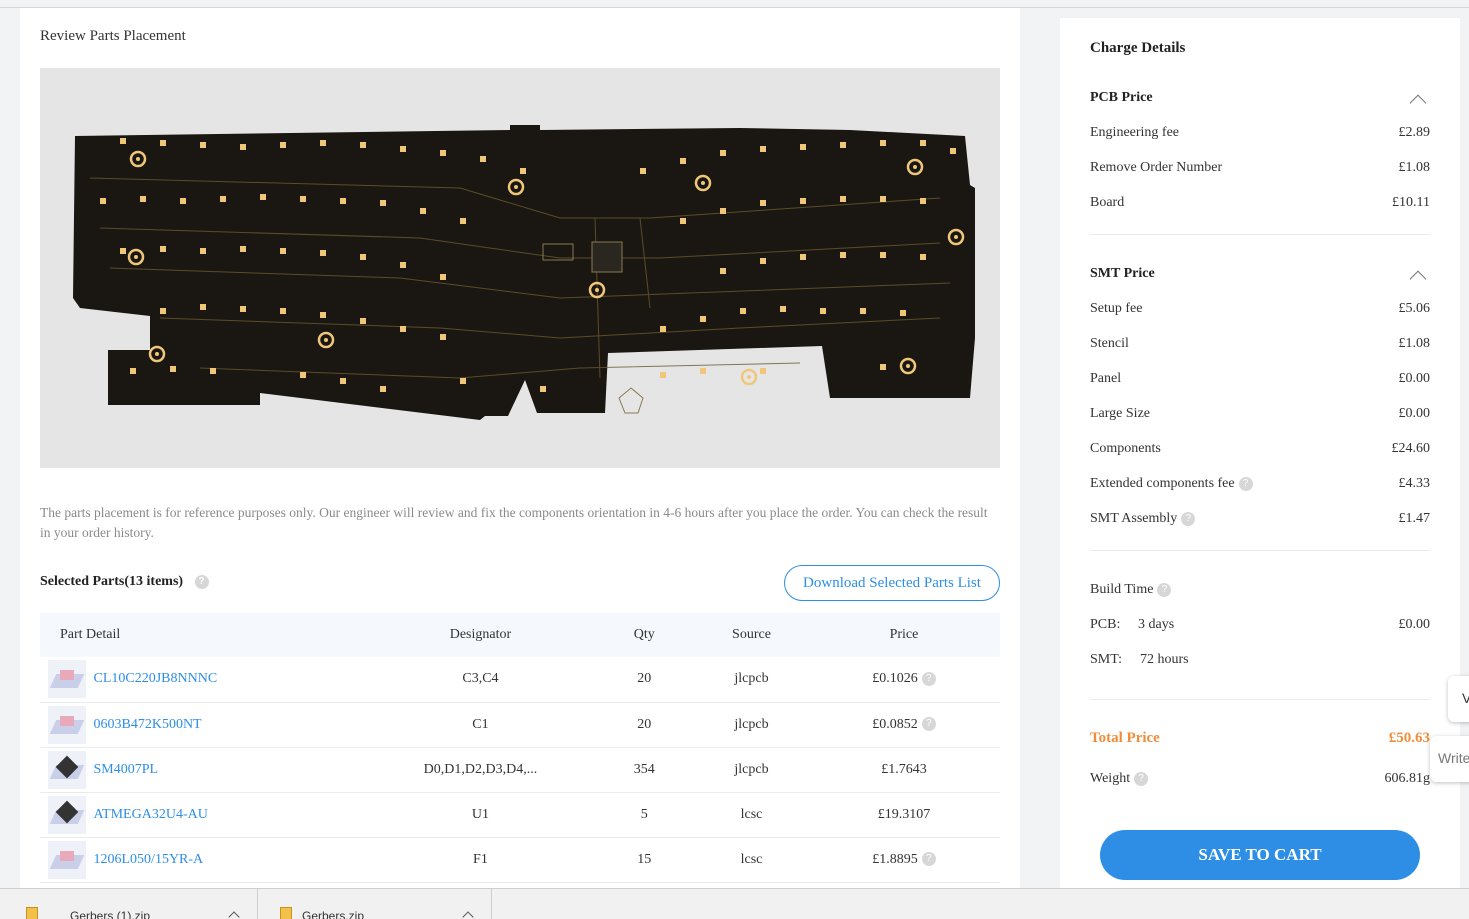 This screenshot has height=919, width=1469. I want to click on write-feedback-widget: Write, so click(1449, 759).